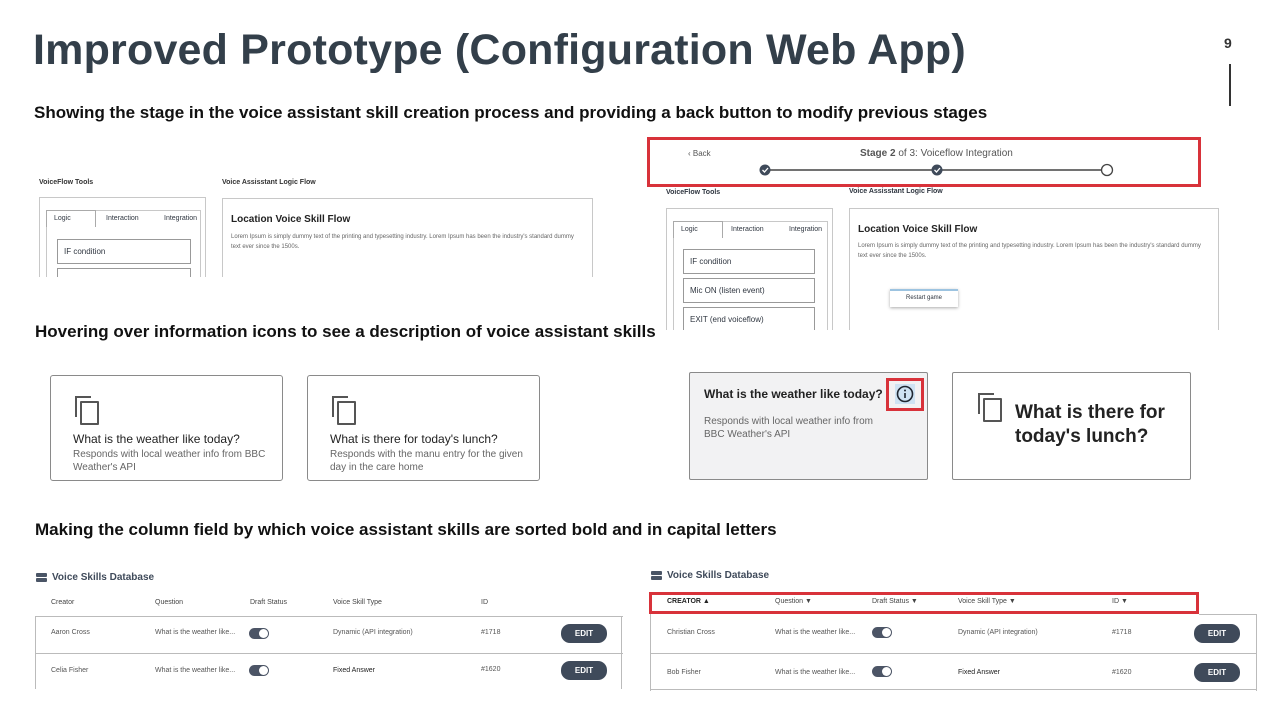 The image size is (1280, 720). What do you see at coordinates (1228, 43) in the screenshot?
I see `page-number: 9` at bounding box center [1228, 43].